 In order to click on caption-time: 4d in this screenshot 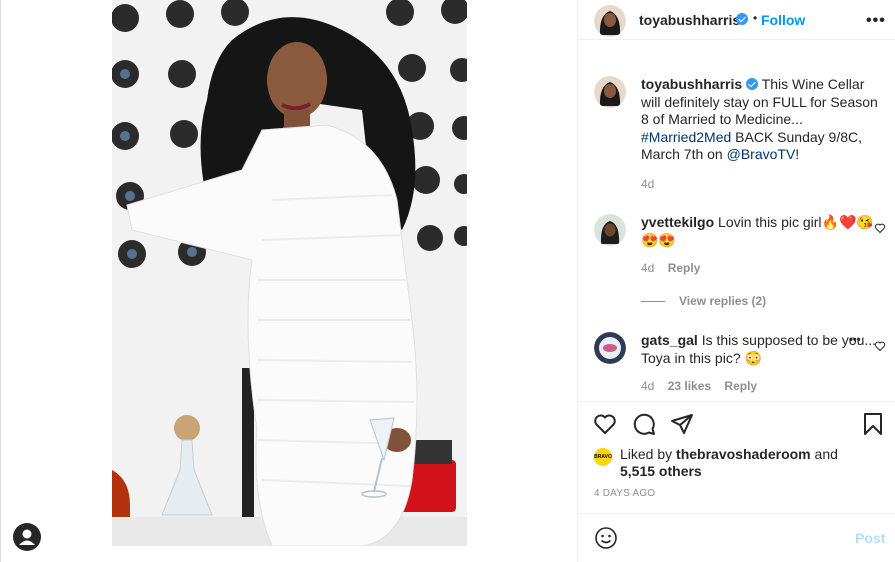, I will do `click(647, 184)`.